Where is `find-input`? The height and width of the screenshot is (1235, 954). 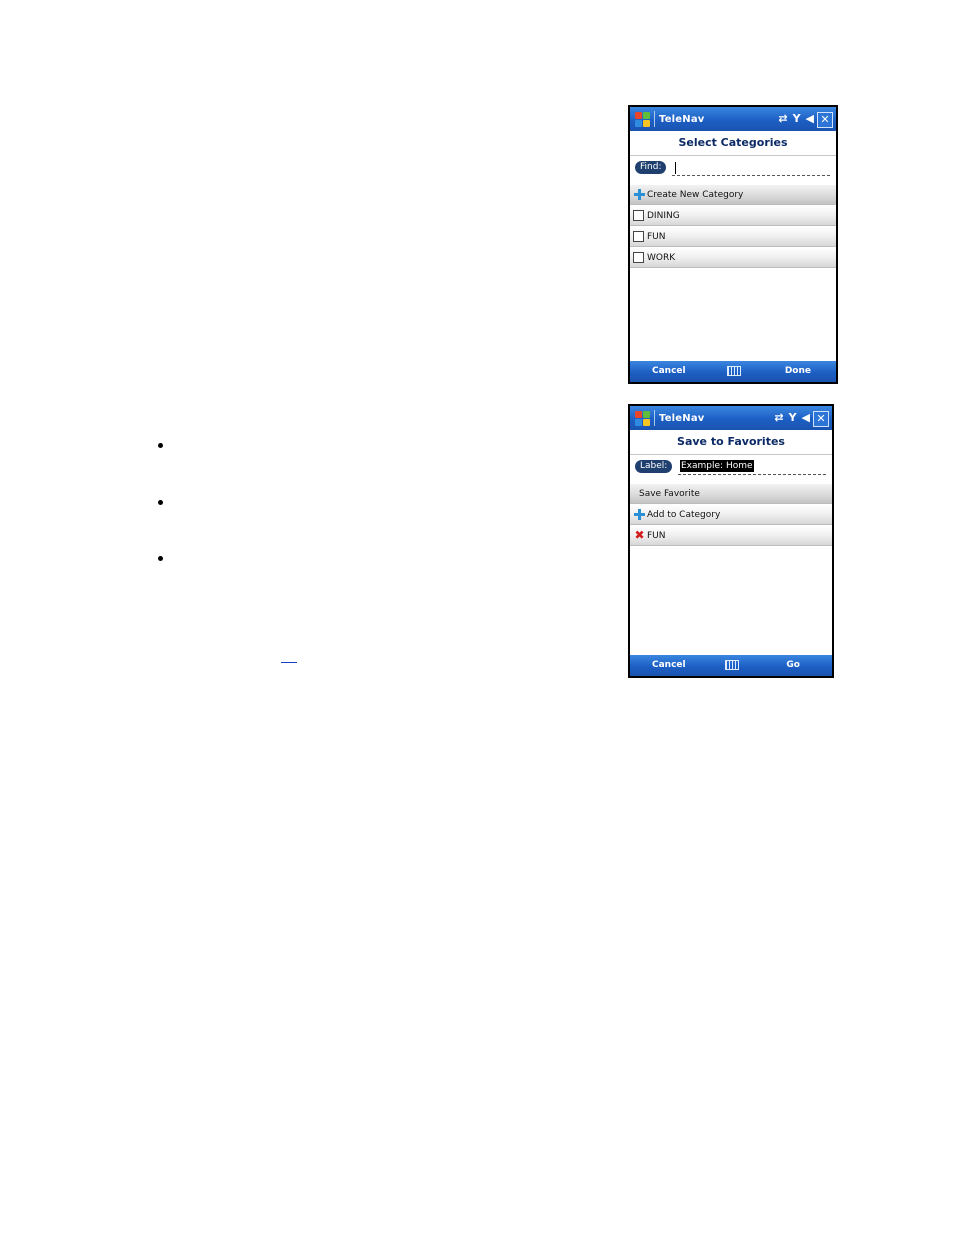 find-input is located at coordinates (751, 167).